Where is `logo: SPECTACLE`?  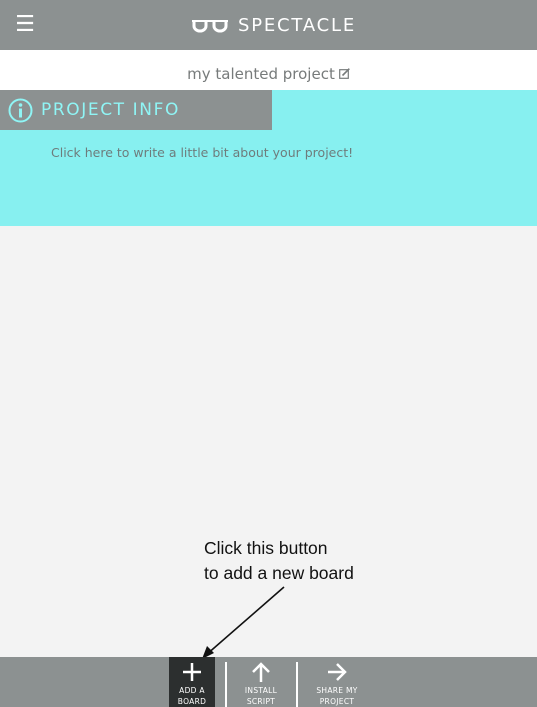 logo: SPECTACLE is located at coordinates (273, 25).